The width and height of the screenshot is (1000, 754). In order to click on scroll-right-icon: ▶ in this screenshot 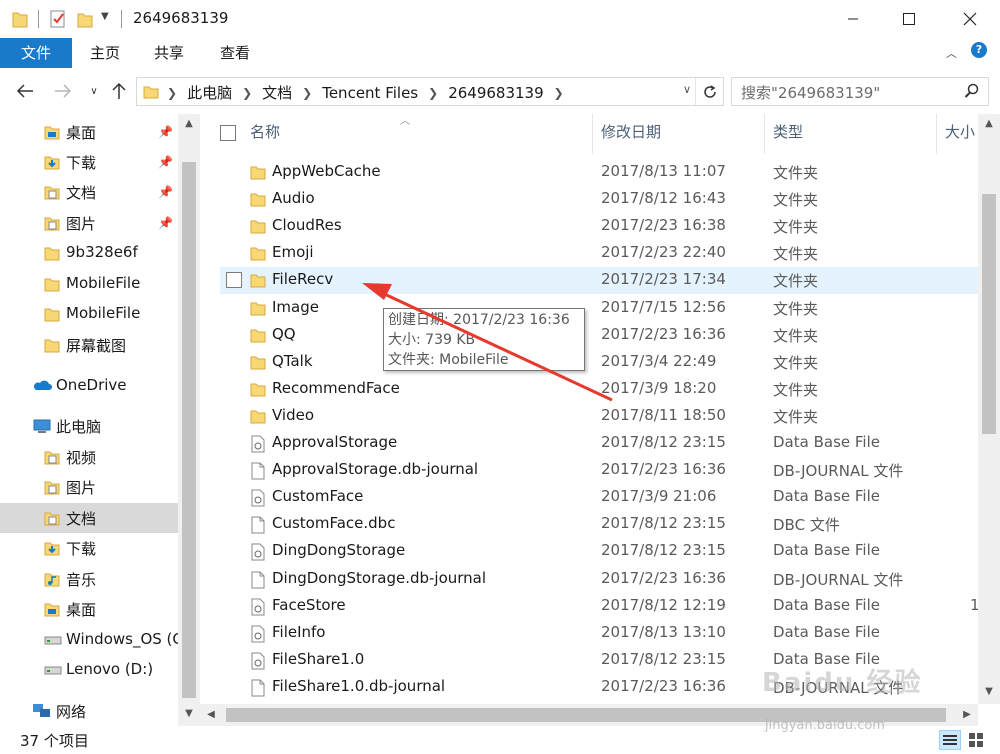, I will do `click(967, 714)`.